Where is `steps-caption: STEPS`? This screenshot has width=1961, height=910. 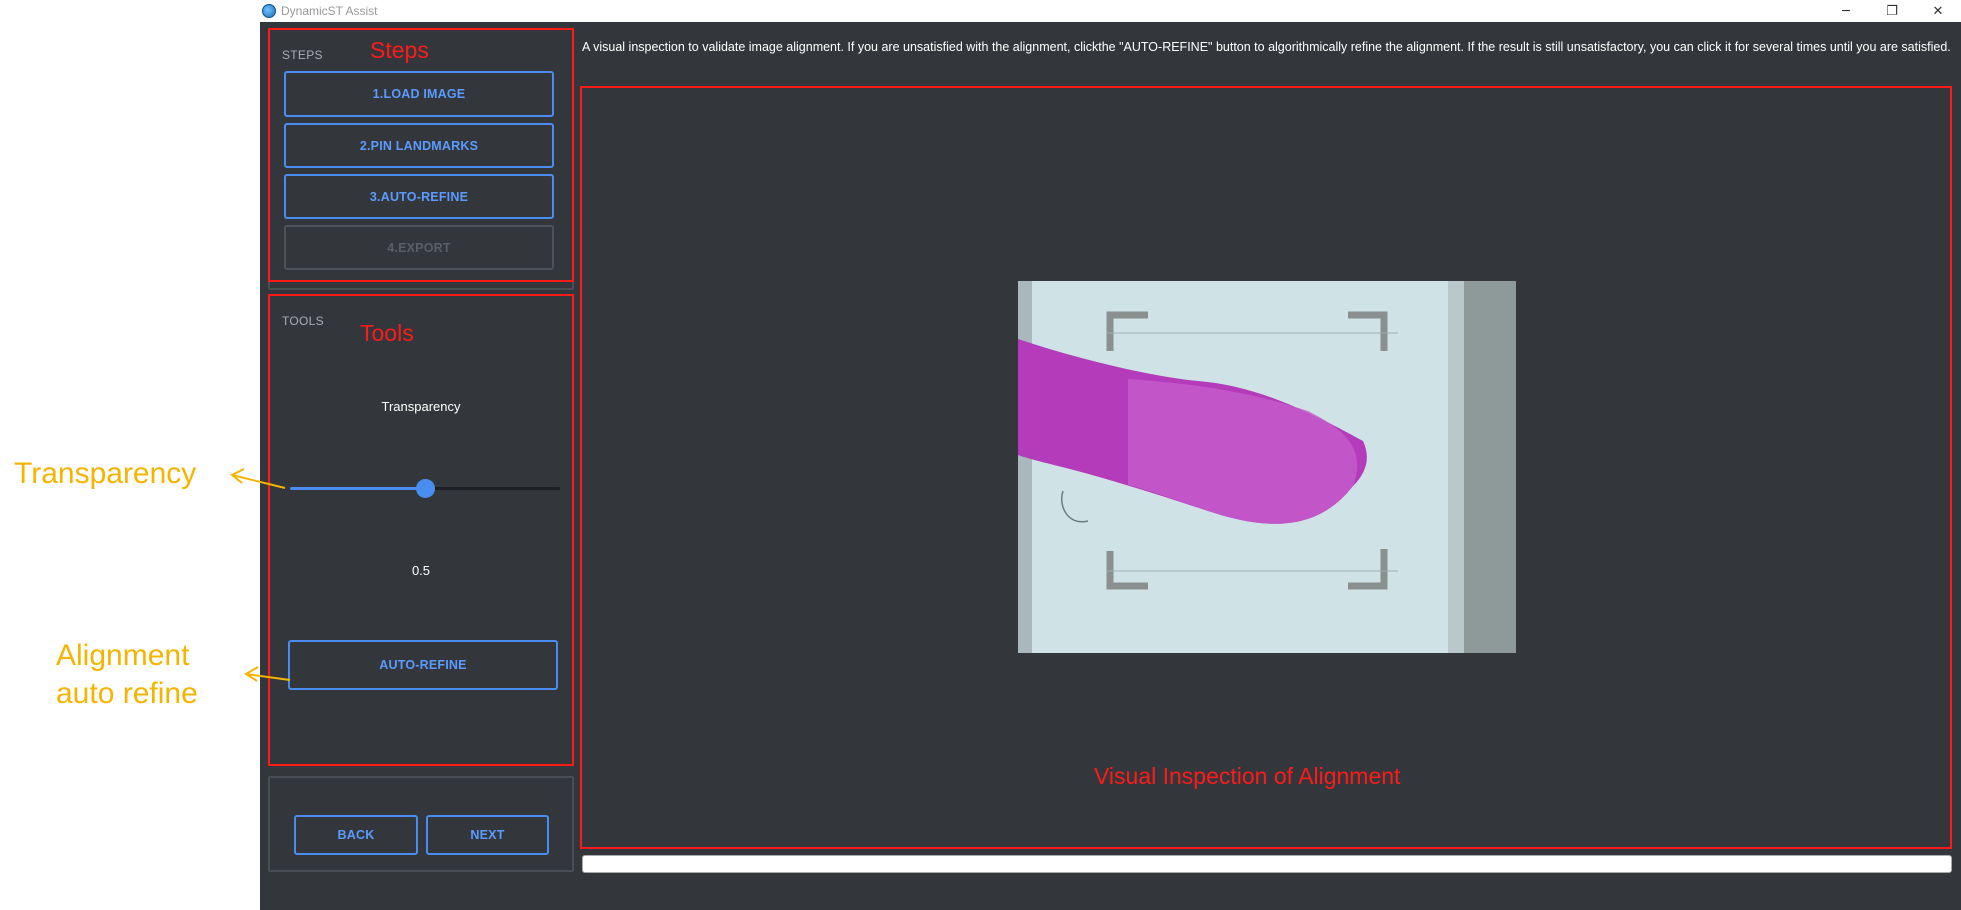
steps-caption: STEPS is located at coordinates (302, 55).